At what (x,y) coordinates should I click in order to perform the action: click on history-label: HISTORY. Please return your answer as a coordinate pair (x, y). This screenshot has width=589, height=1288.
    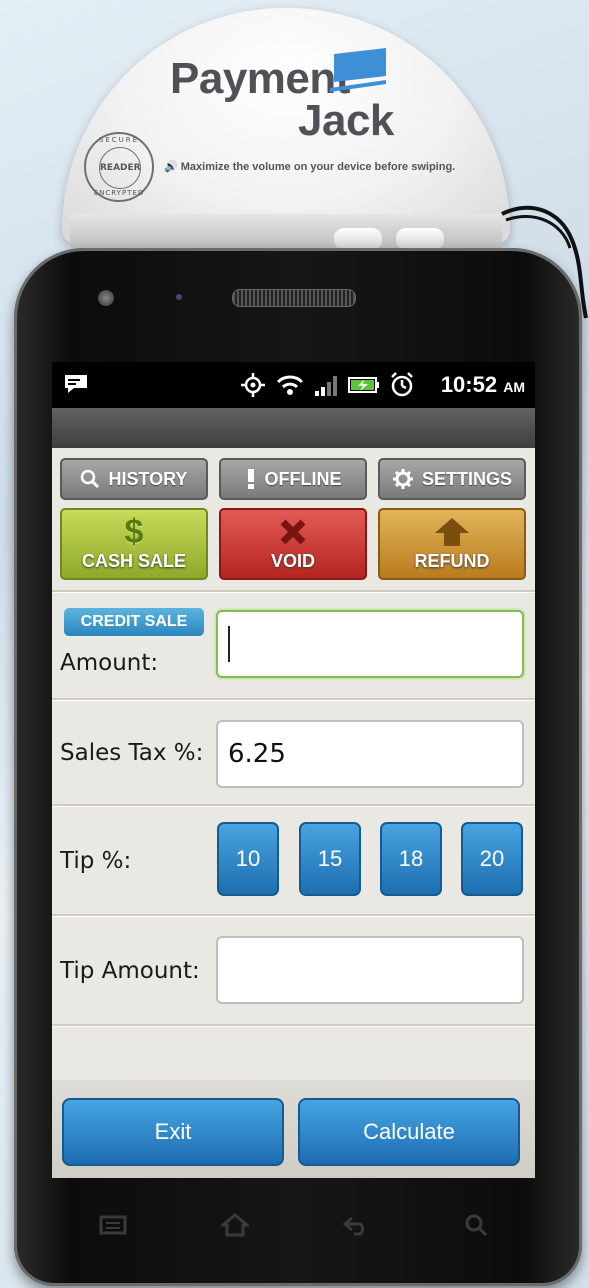
    Looking at the image, I should click on (148, 478).